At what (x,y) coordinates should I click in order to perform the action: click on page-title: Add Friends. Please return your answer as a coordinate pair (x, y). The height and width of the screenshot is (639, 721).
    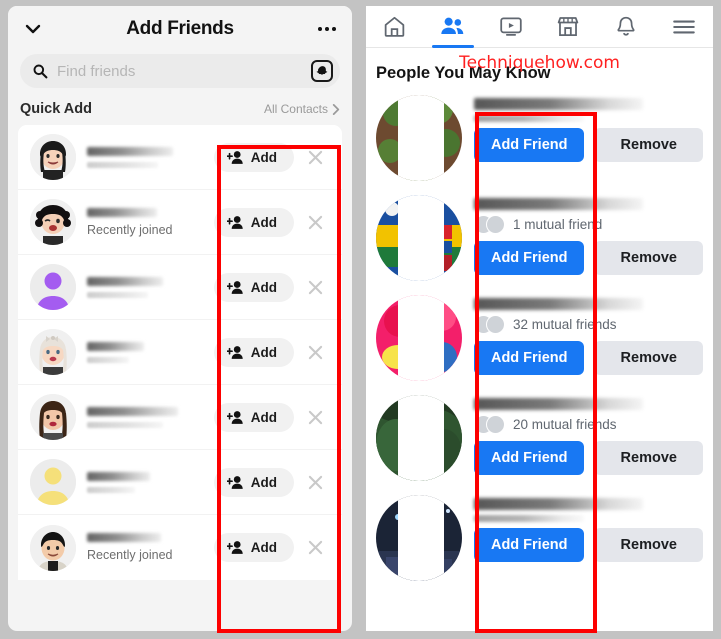
    Looking at the image, I should click on (180, 28).